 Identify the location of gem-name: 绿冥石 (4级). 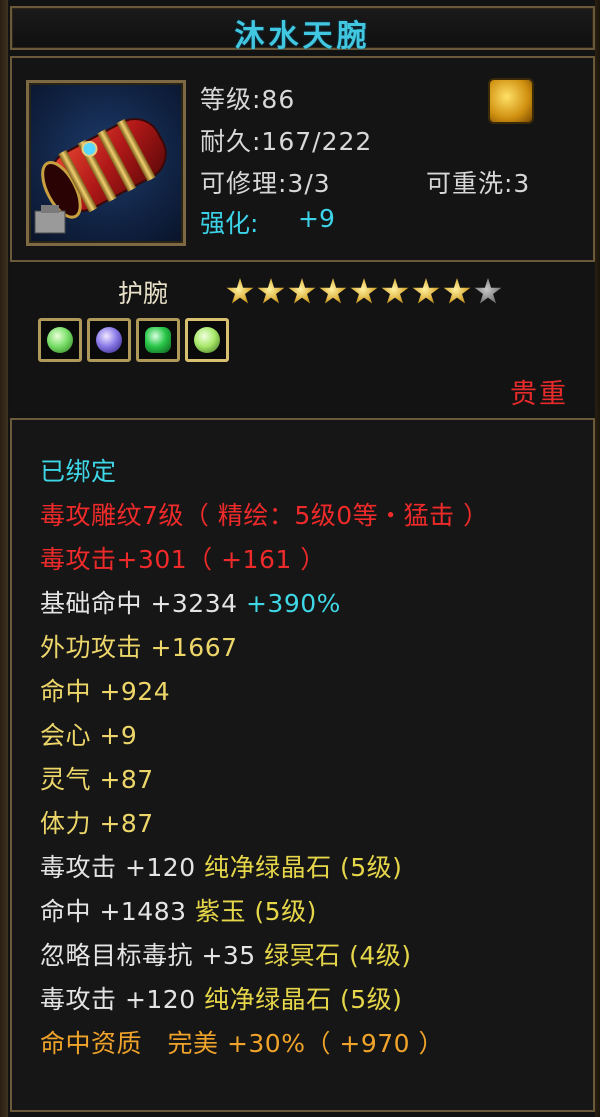
(338, 955).